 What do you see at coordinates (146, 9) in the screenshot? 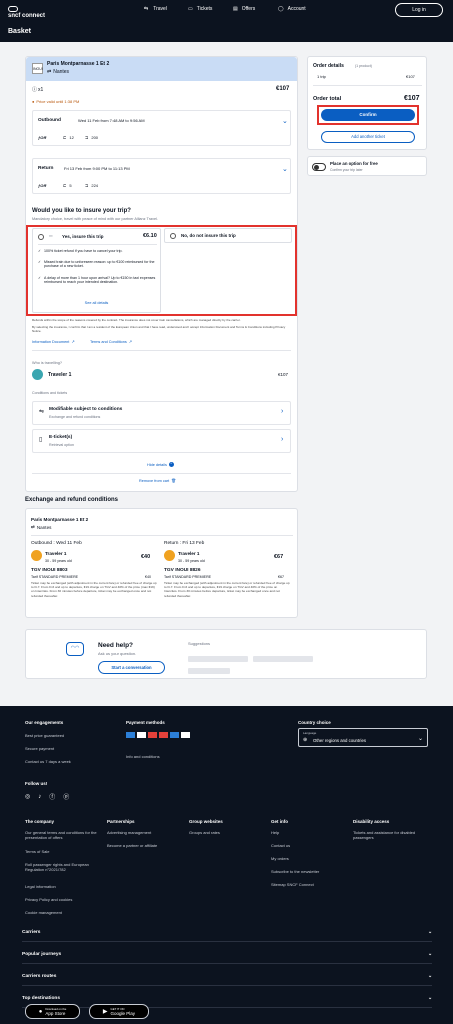
I see `train-icon: ⇆` at bounding box center [146, 9].